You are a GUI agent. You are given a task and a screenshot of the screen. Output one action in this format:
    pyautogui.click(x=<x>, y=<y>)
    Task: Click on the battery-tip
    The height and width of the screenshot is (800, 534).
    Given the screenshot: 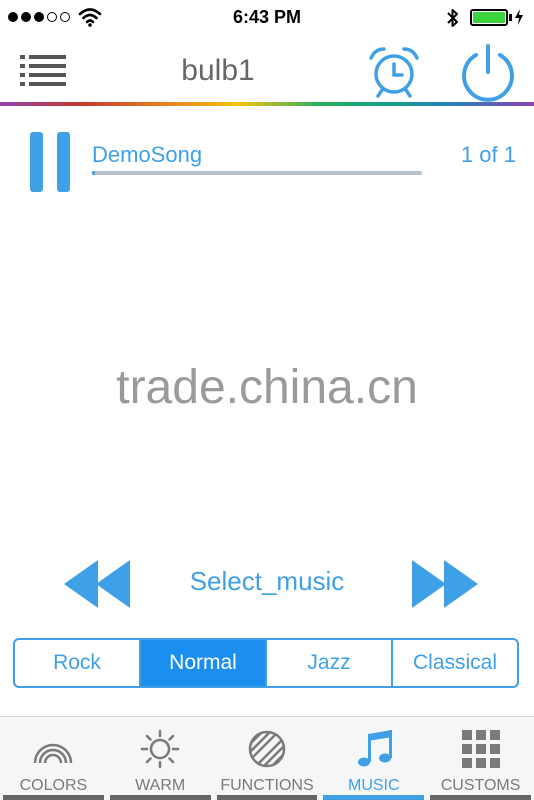 What is the action you would take?
    pyautogui.click(x=510, y=17)
    